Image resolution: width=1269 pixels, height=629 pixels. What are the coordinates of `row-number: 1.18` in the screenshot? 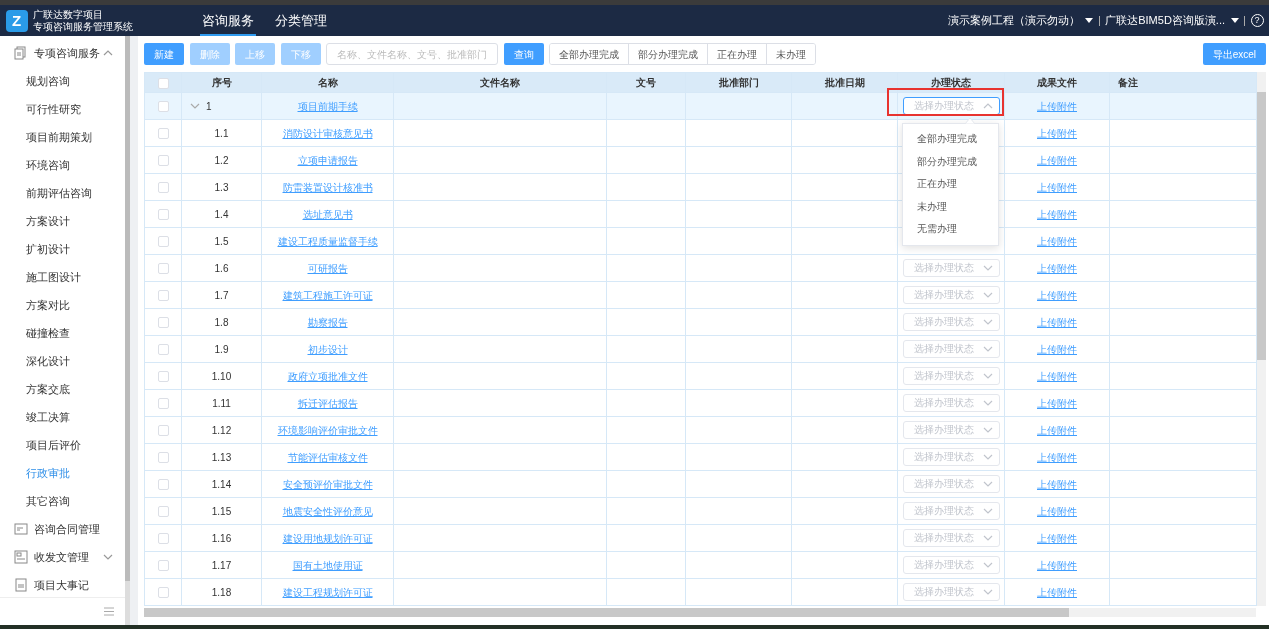 It's located at (221, 592).